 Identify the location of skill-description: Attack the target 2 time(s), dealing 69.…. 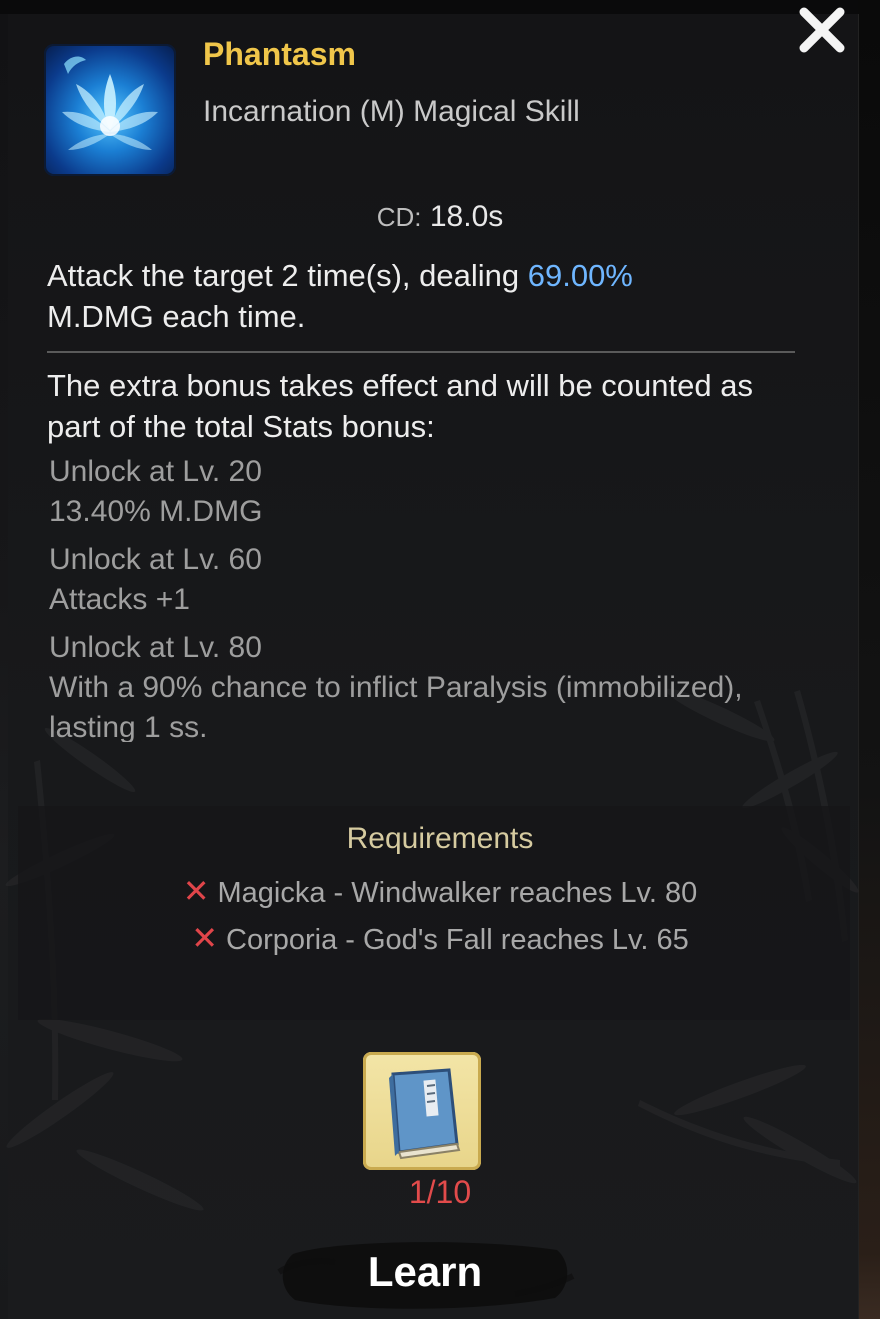
(407, 296).